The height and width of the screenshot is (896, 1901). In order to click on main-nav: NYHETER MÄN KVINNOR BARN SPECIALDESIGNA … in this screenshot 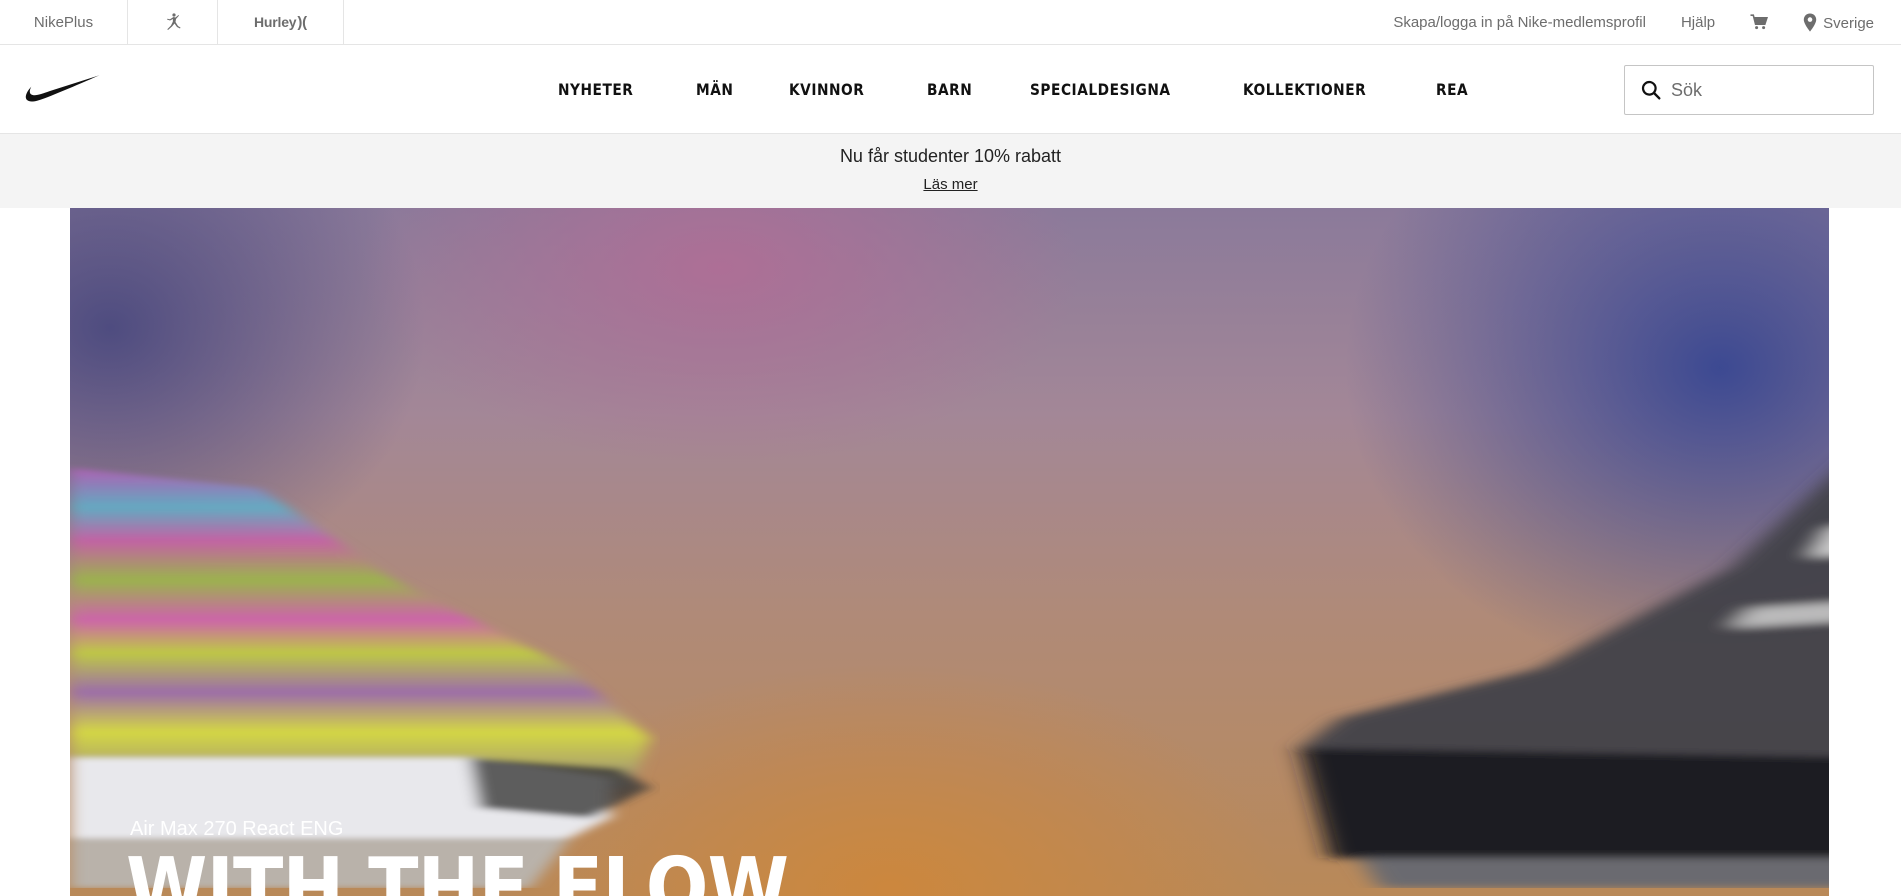, I will do `click(950, 89)`.